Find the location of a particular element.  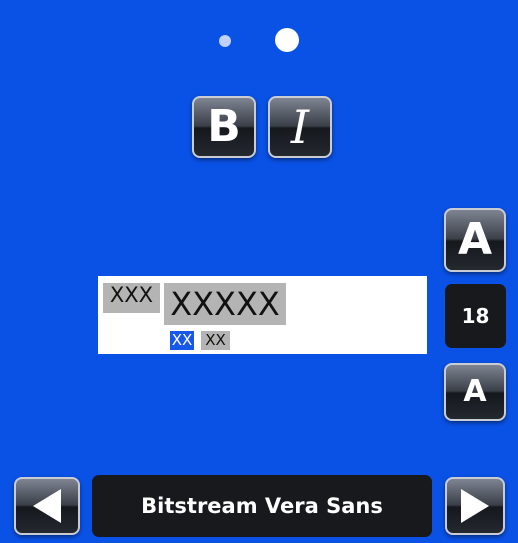

font-size-display: 18 is located at coordinates (475, 316).